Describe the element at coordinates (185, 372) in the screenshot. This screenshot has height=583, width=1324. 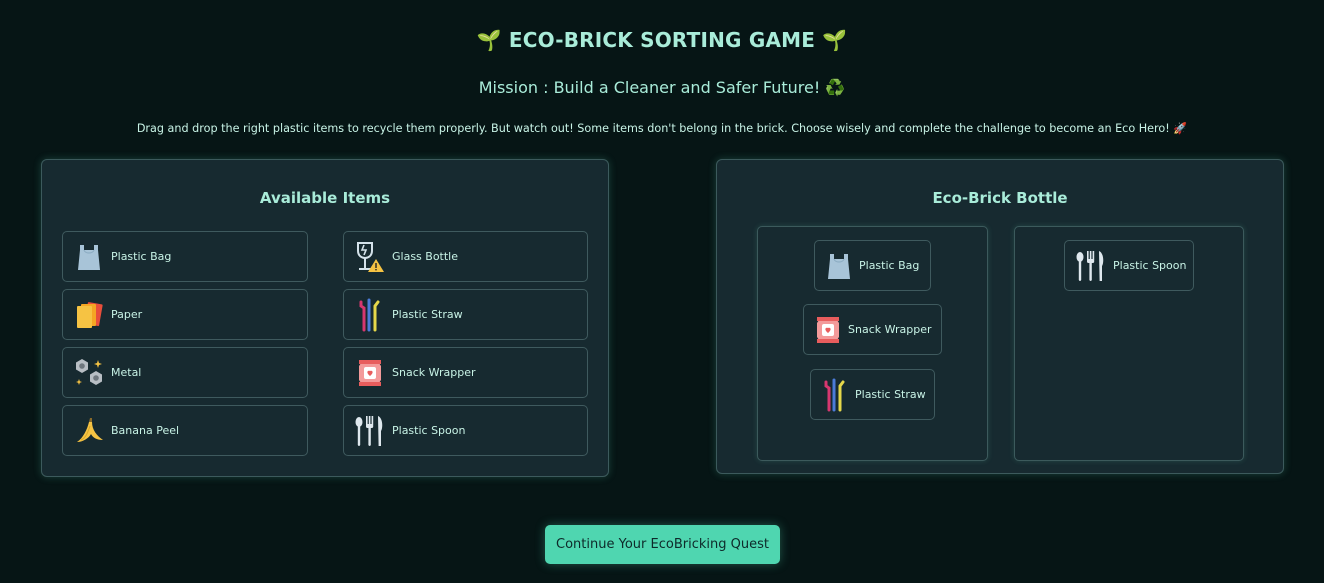
I see `item-metal: Metal` at that location.